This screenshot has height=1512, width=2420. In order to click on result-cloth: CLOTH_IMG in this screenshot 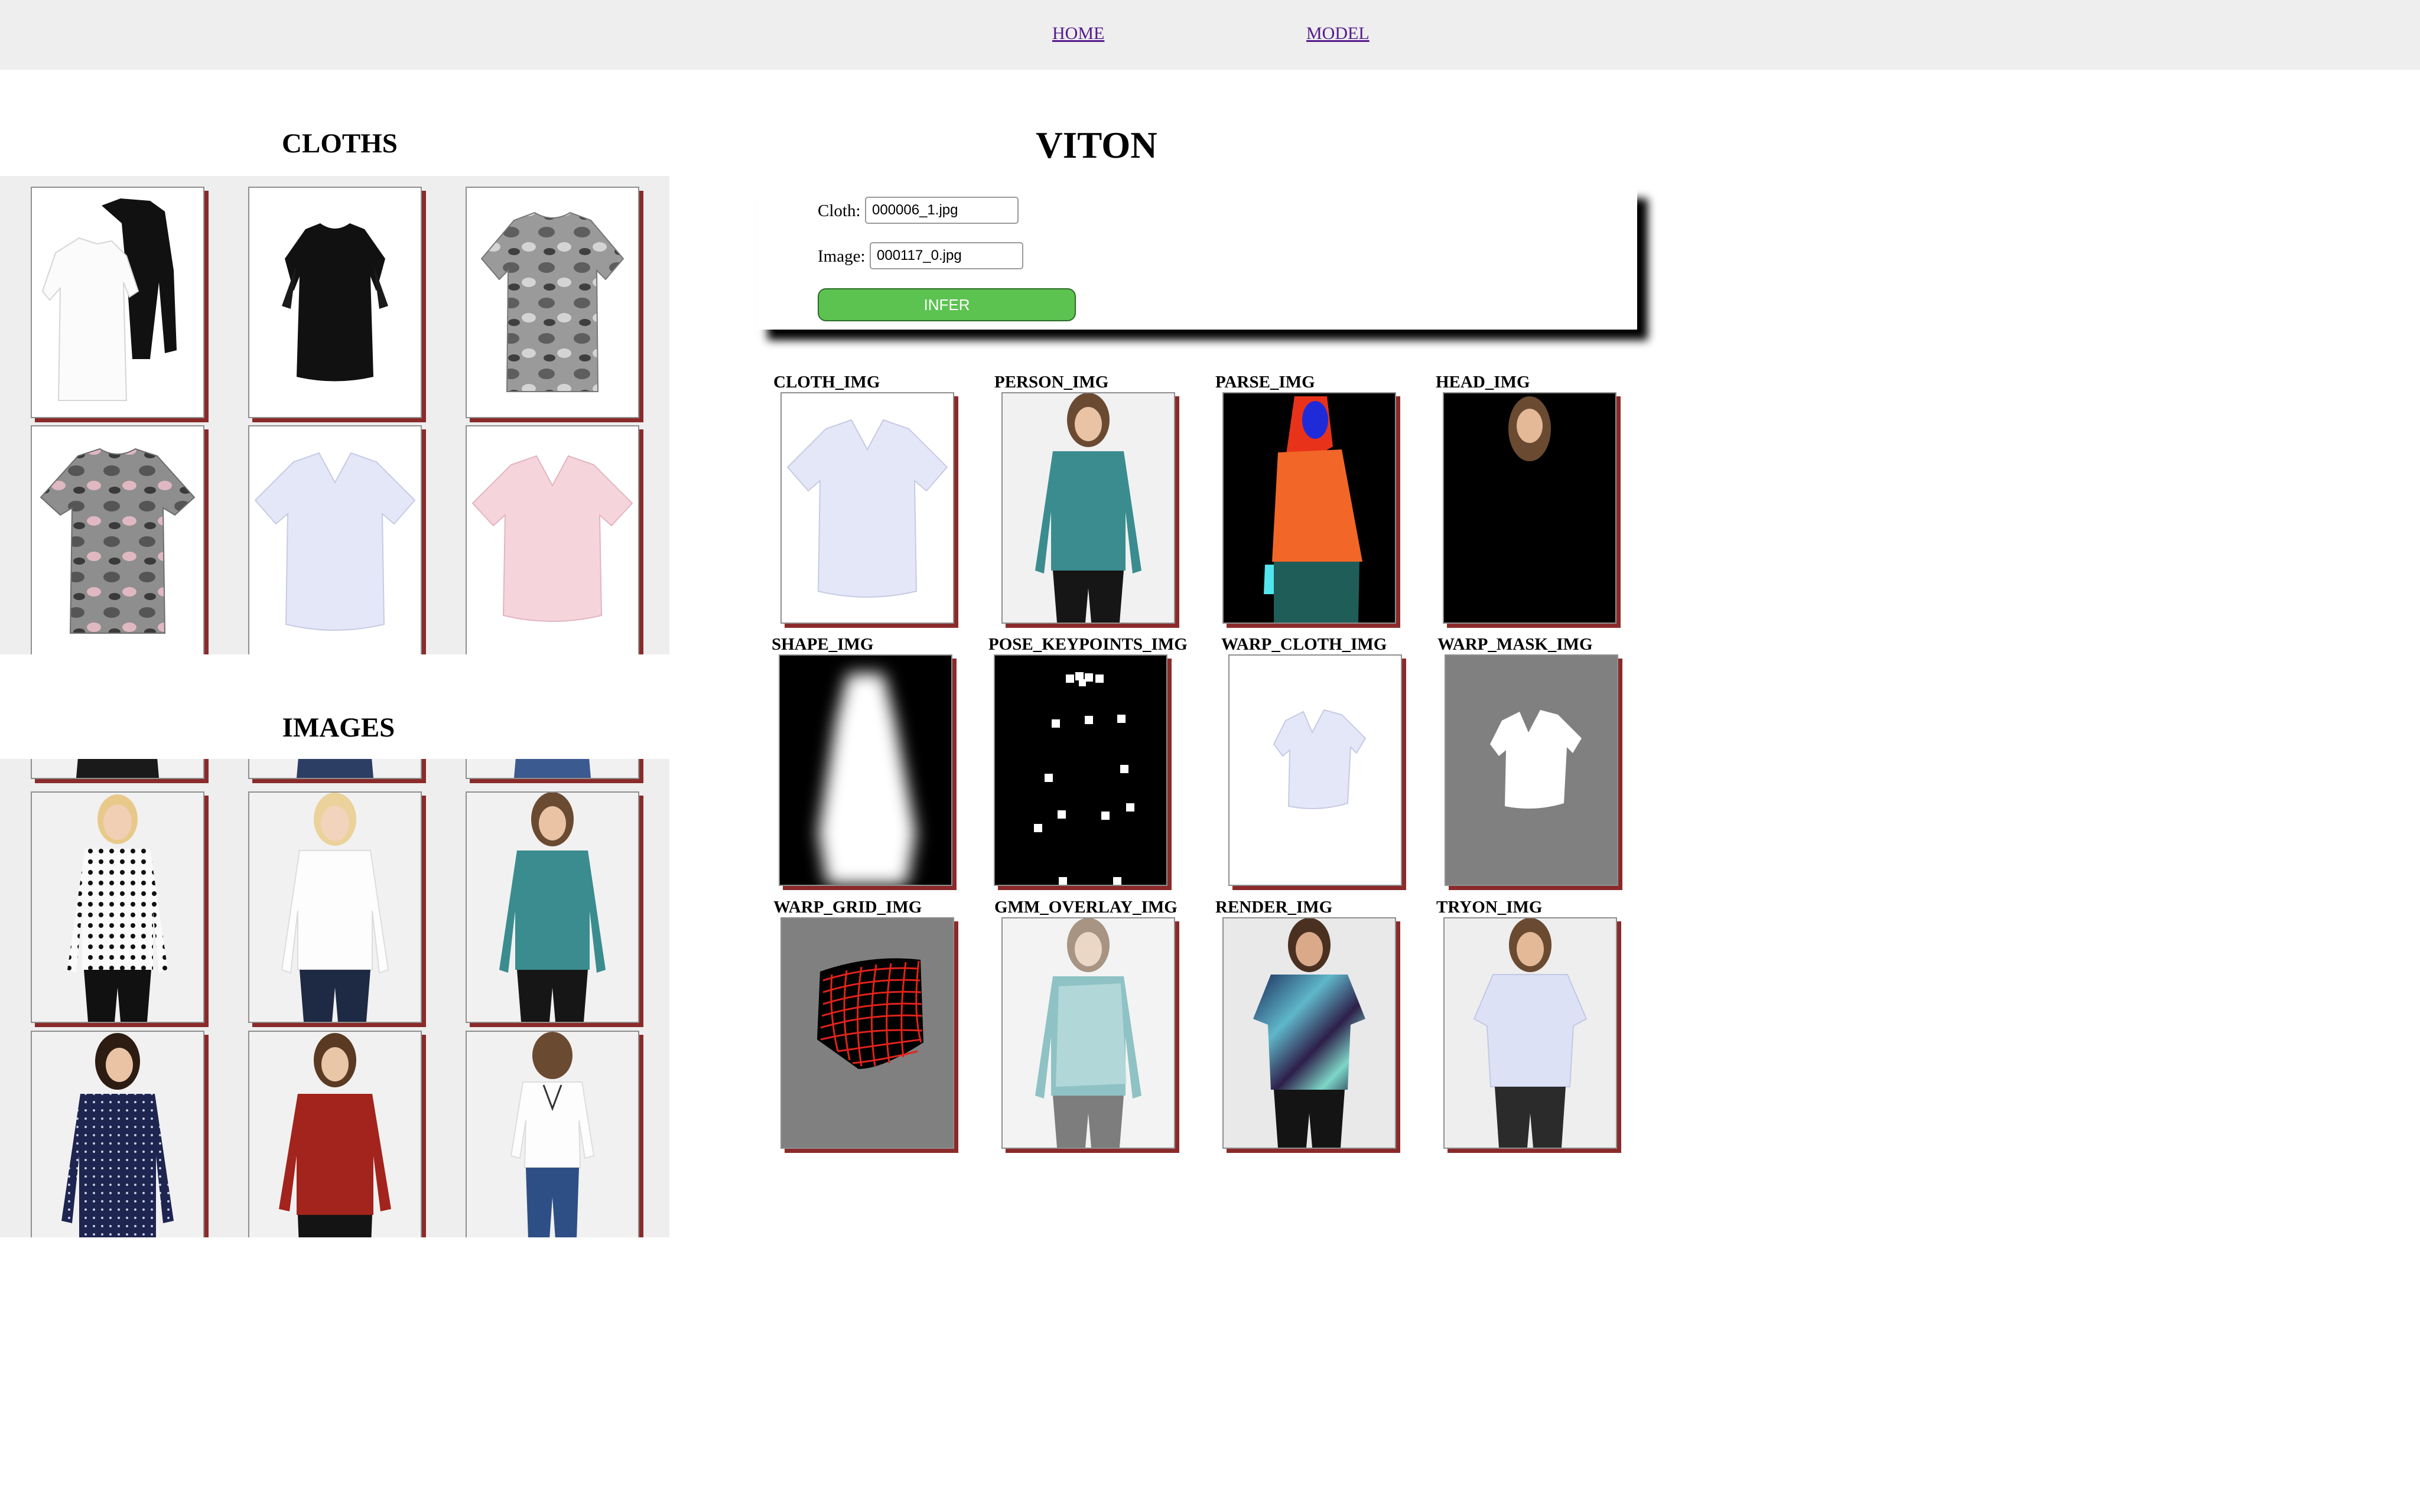, I will do `click(891, 503)`.